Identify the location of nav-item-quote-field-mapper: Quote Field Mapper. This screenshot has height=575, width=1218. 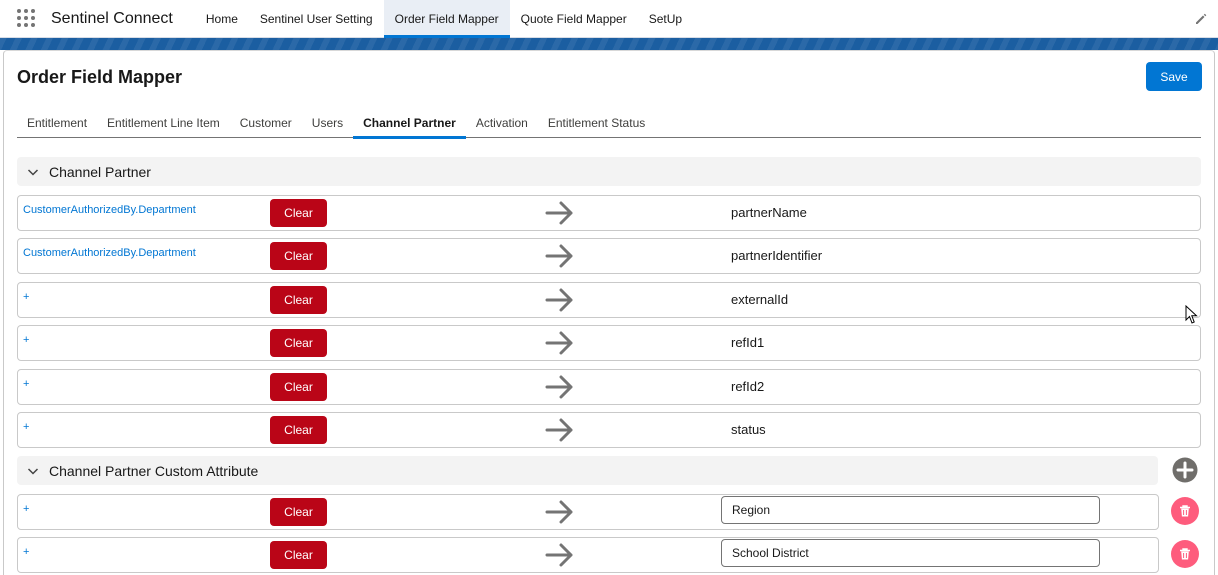
(574, 19).